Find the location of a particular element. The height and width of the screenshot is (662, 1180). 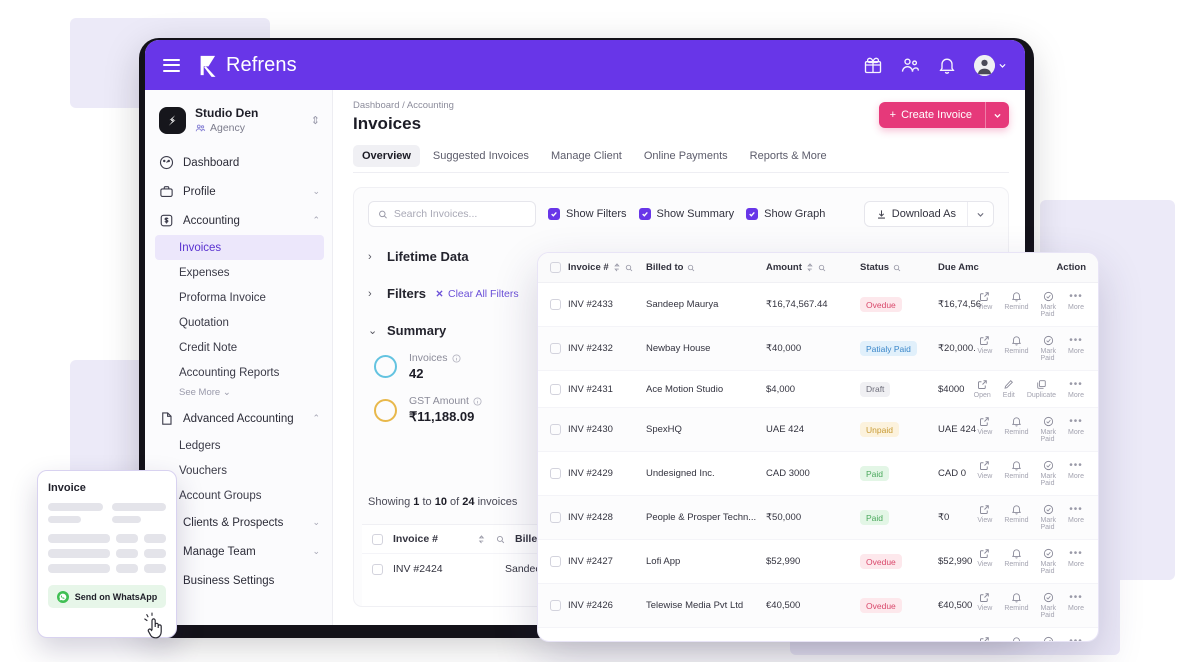

download-as-button: Download As is located at coordinates (928, 214).